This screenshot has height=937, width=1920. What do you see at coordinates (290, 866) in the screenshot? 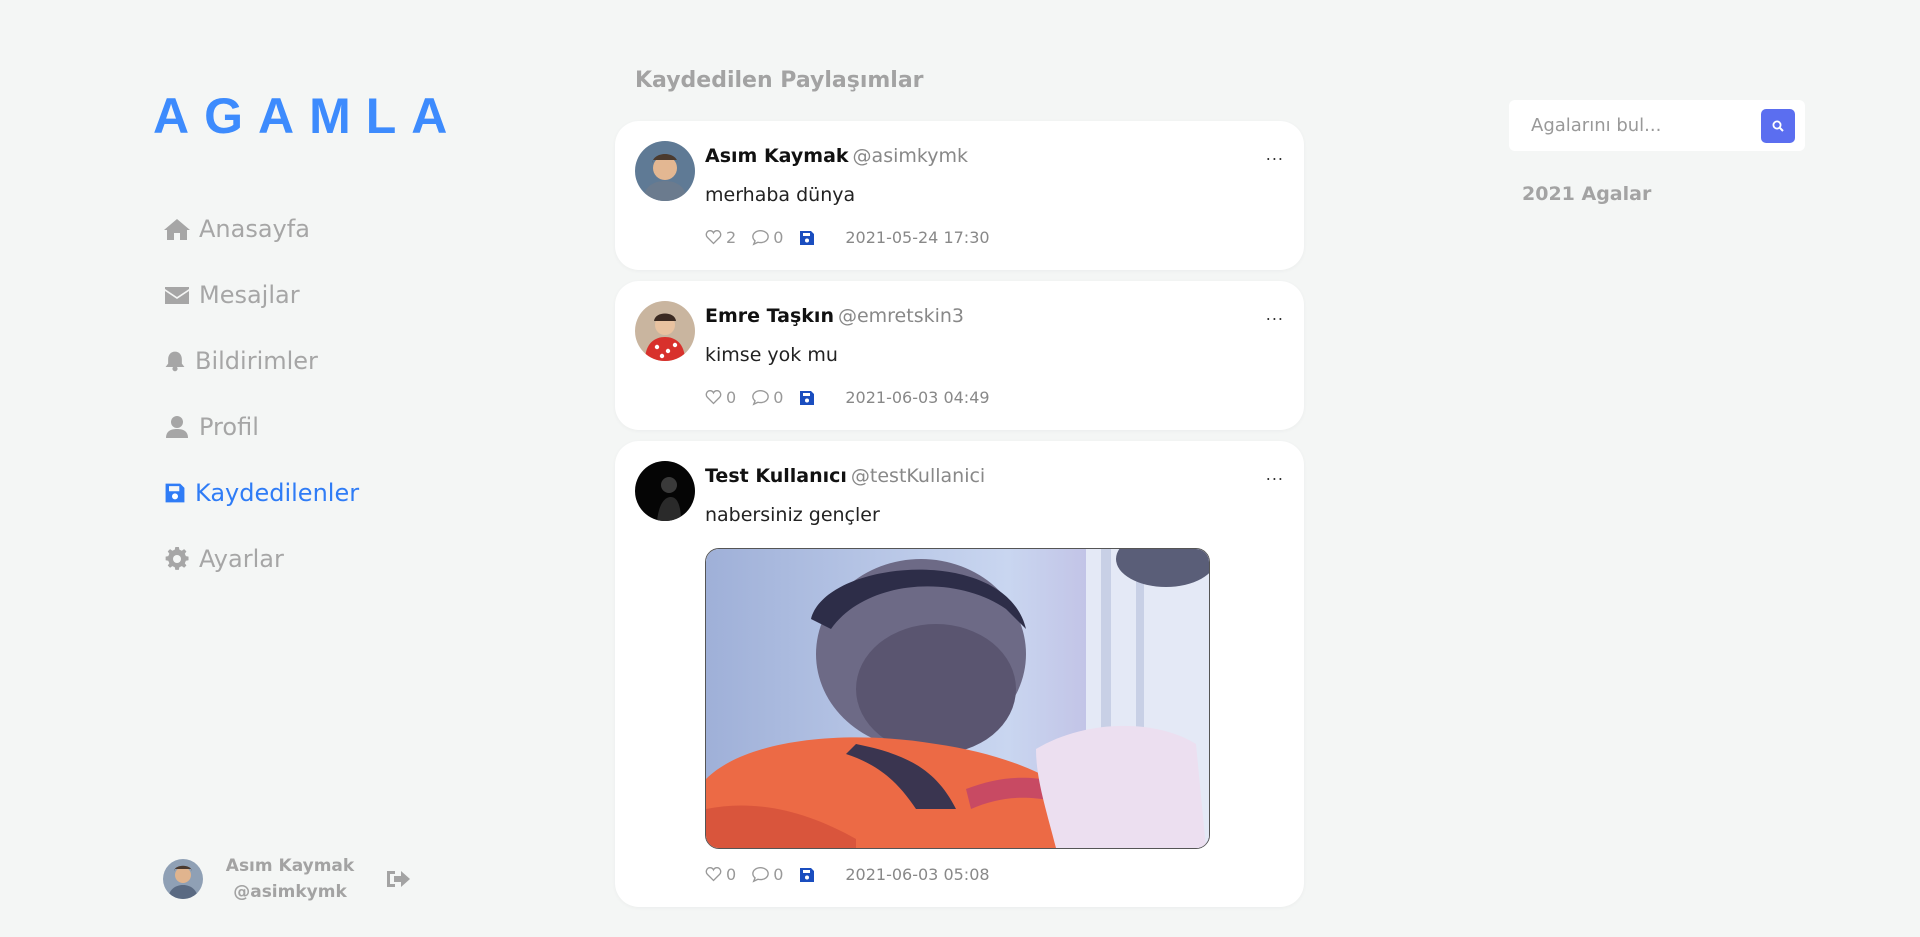
I see `current-user-name: Asım Kaymak` at bounding box center [290, 866].